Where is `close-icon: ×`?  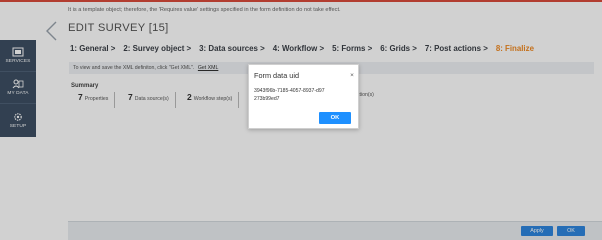
close-icon: × is located at coordinates (352, 75).